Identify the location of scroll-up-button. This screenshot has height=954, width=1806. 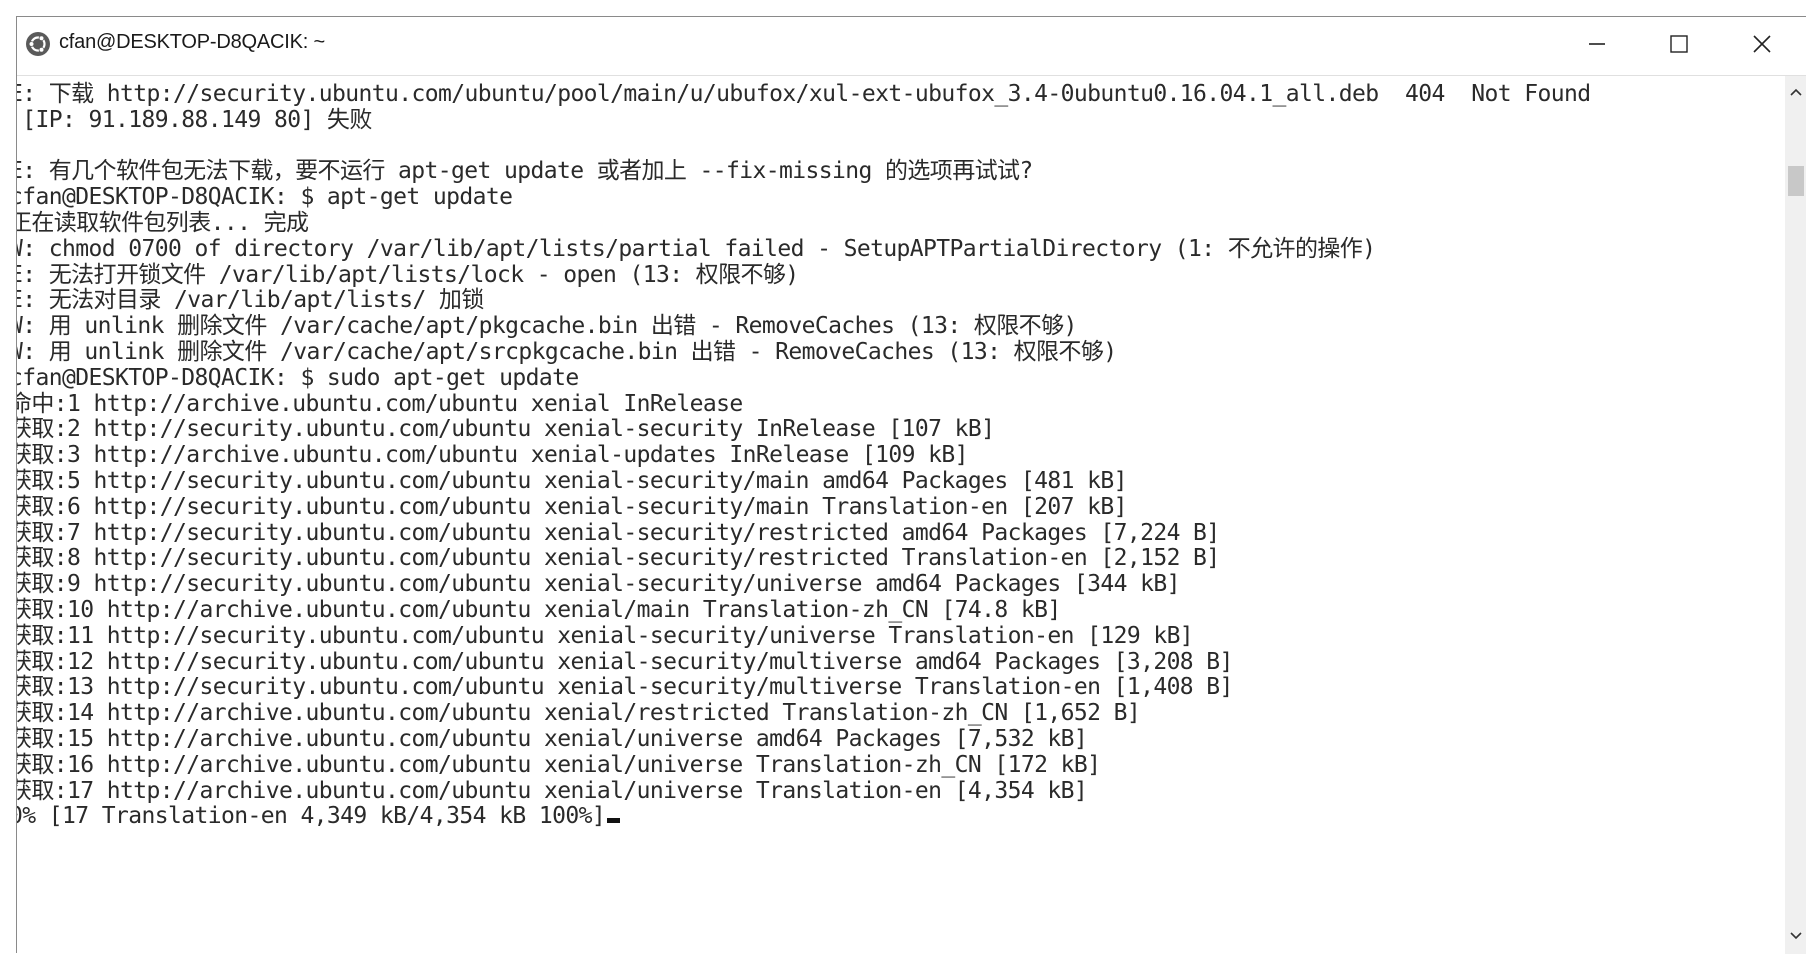
(1795, 93).